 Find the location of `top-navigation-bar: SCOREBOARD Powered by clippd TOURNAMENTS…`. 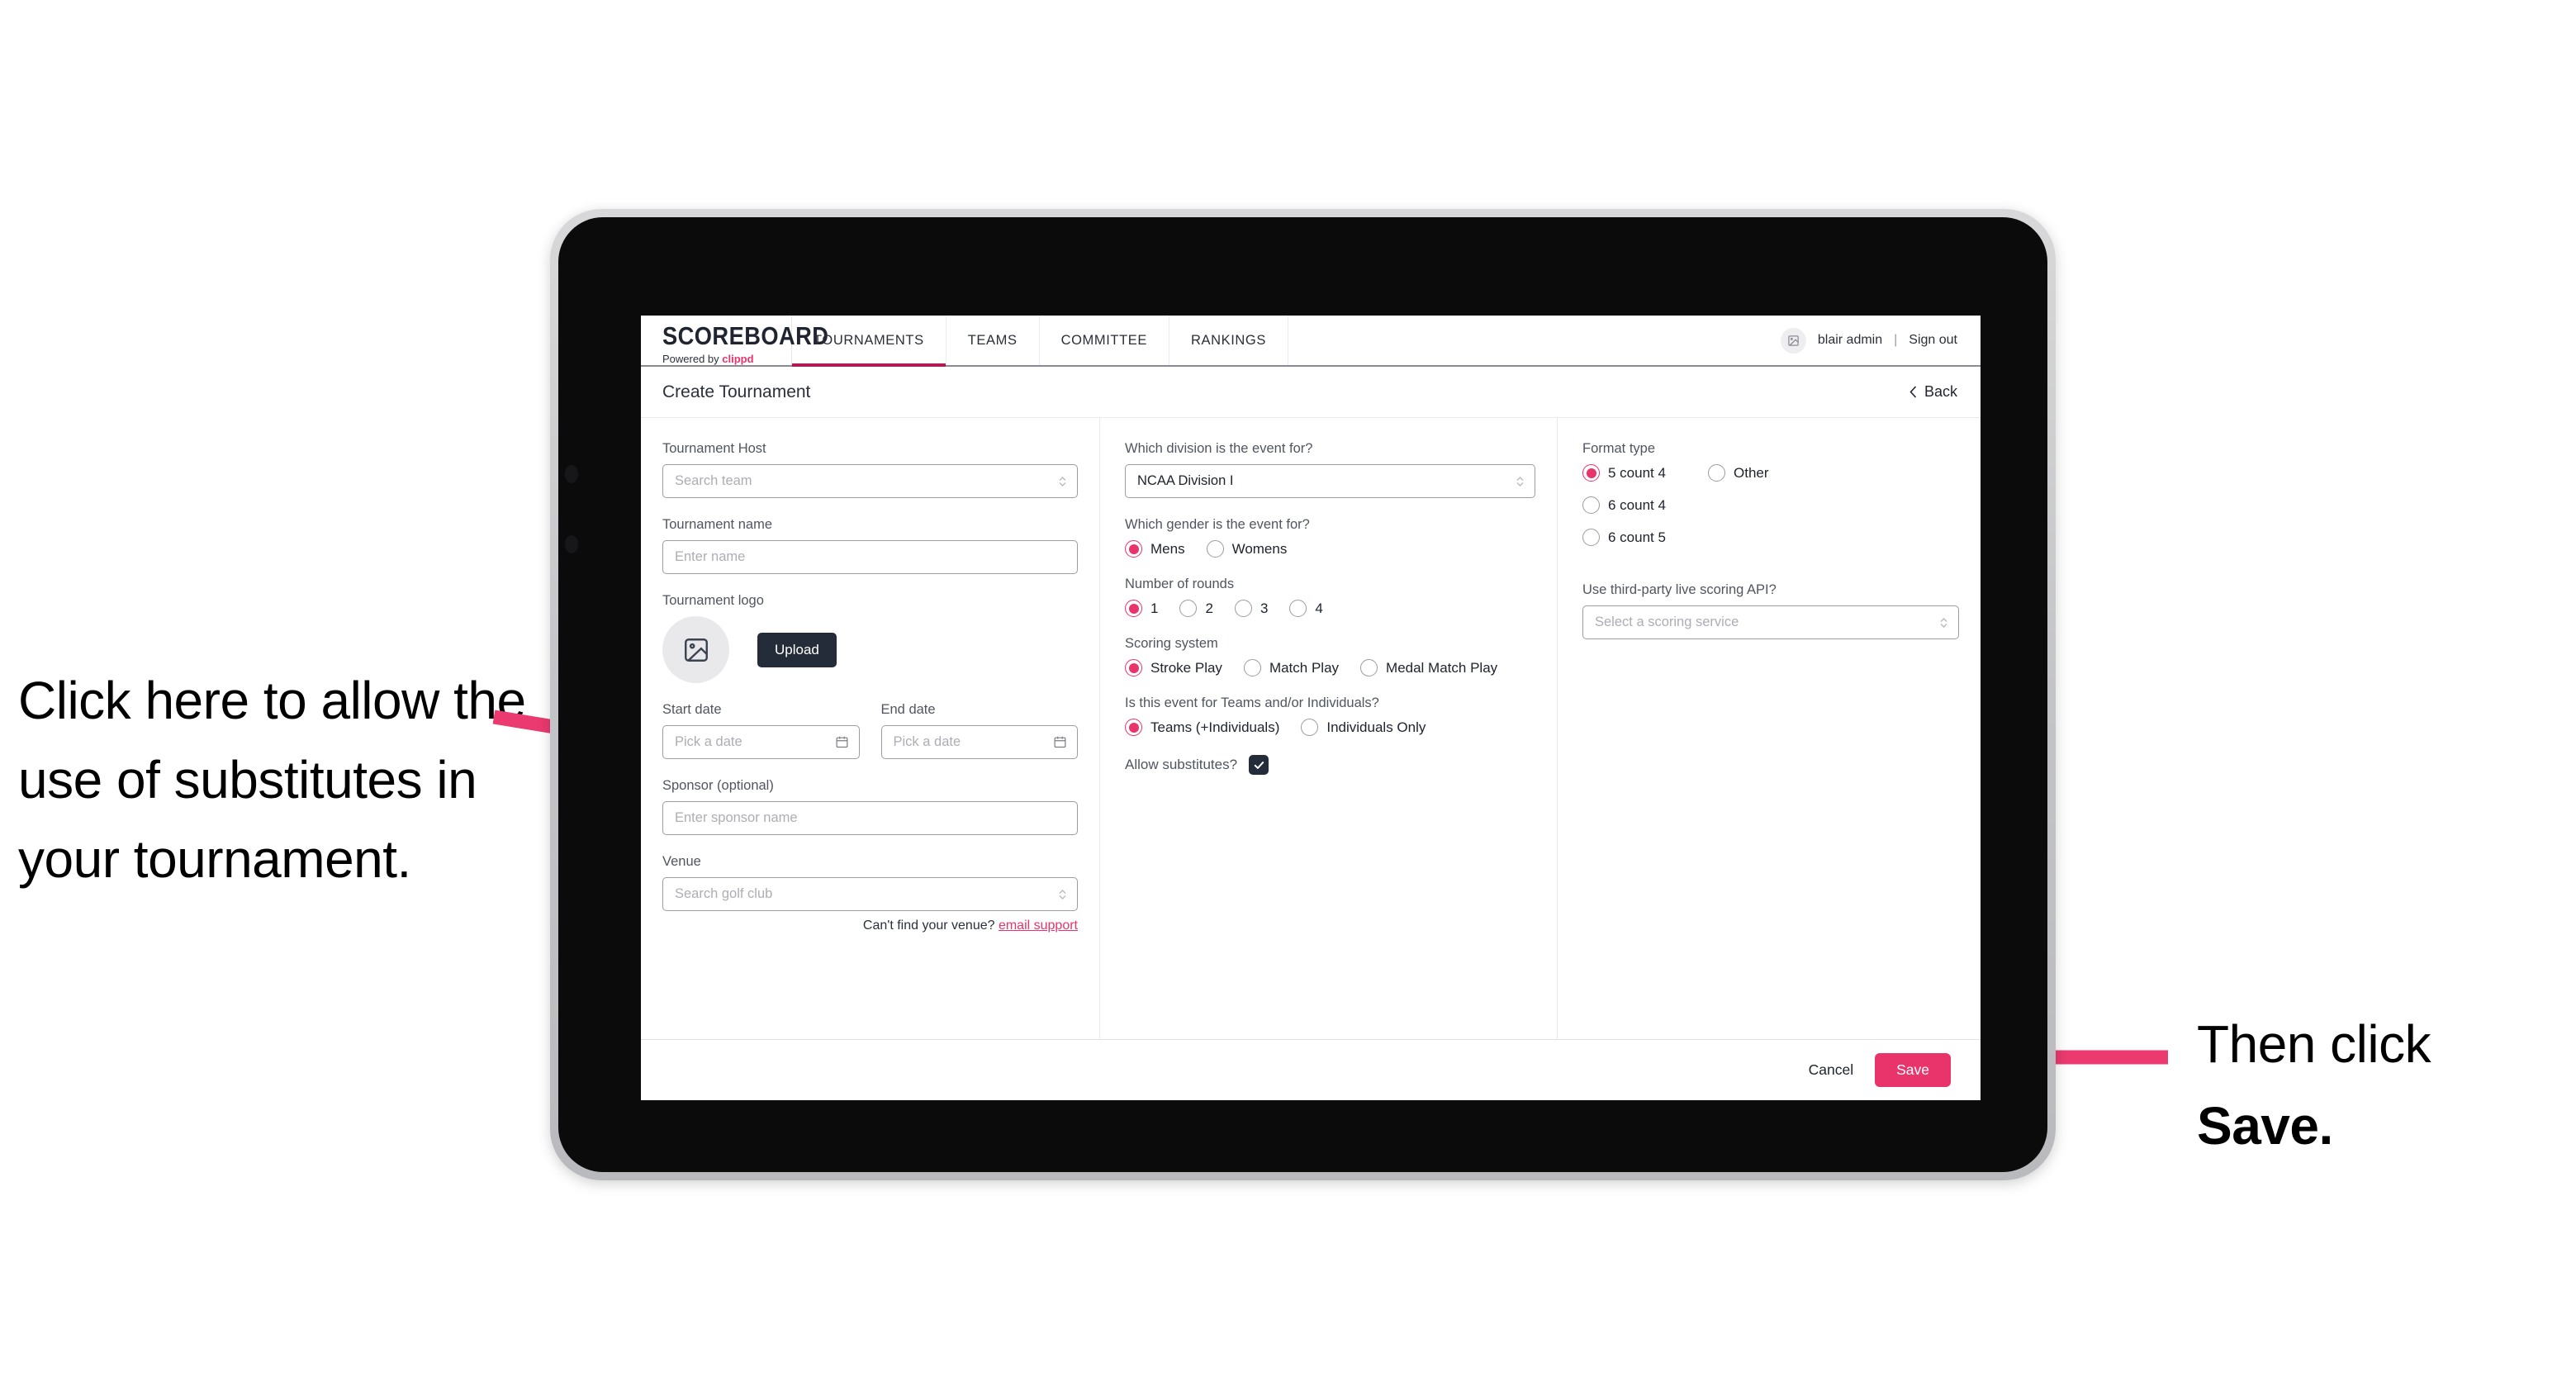

top-navigation-bar: SCOREBOARD Powered by clippd TOURNAMENTS… is located at coordinates (1311, 341).